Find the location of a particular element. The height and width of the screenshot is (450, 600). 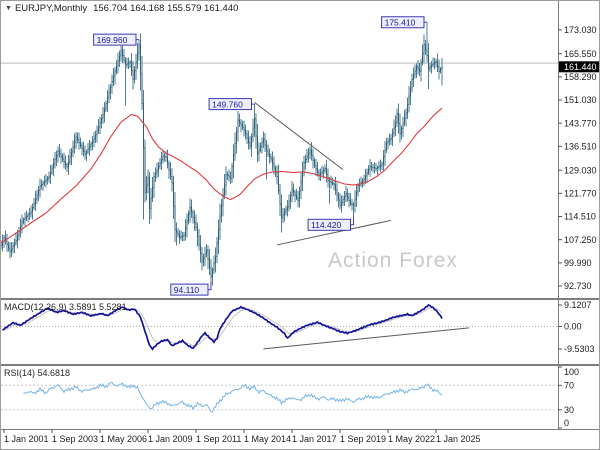

price-annotation: 175.410 is located at coordinates (404, 22).